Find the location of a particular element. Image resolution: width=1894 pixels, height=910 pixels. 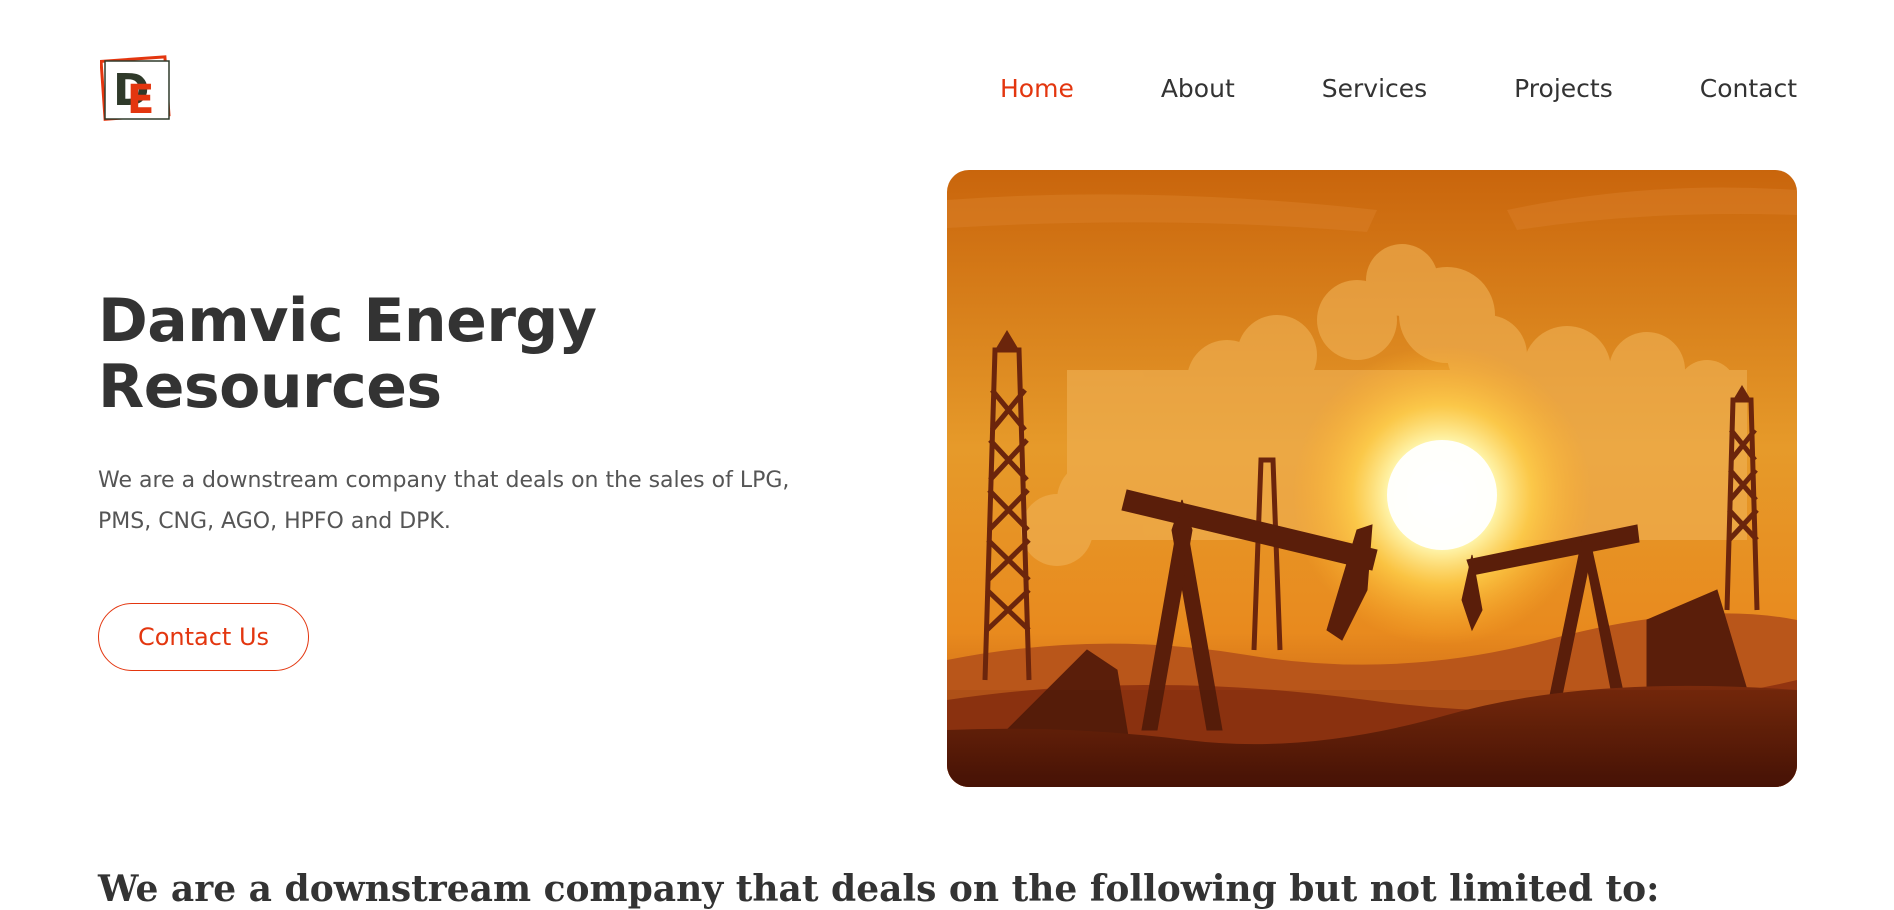

nav-services: Services is located at coordinates (1374, 88).